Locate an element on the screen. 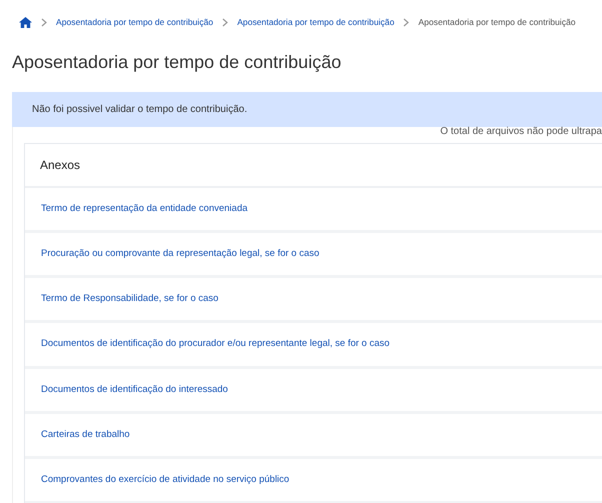  attachment-link: Termo de Responsabilidade, se for o caso is located at coordinates (313, 301).